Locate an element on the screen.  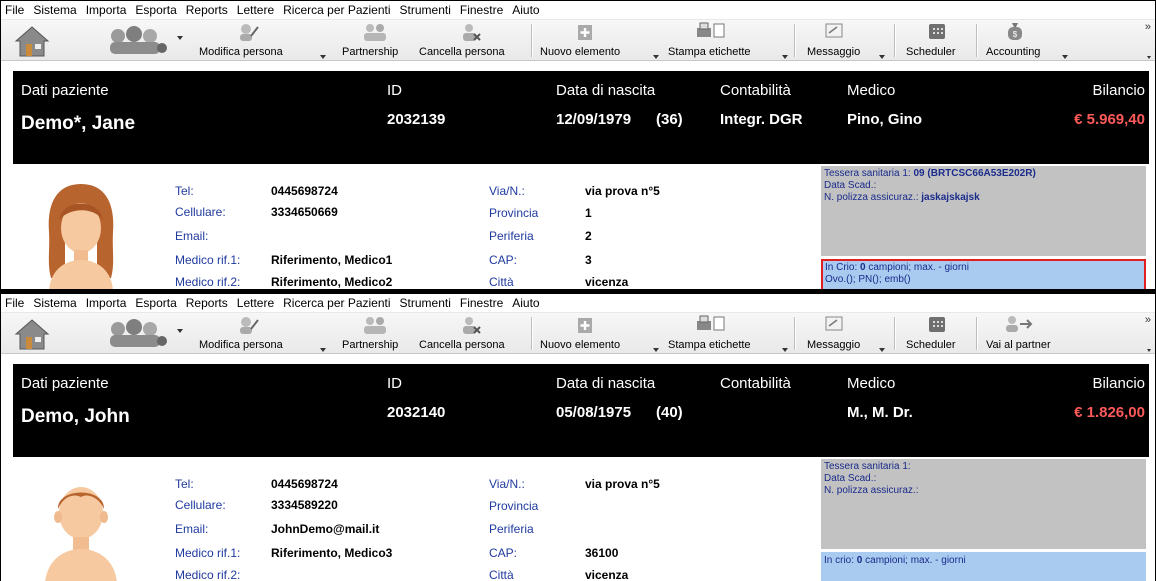
accounting-dropdown-arrow is located at coordinates (1065, 57).